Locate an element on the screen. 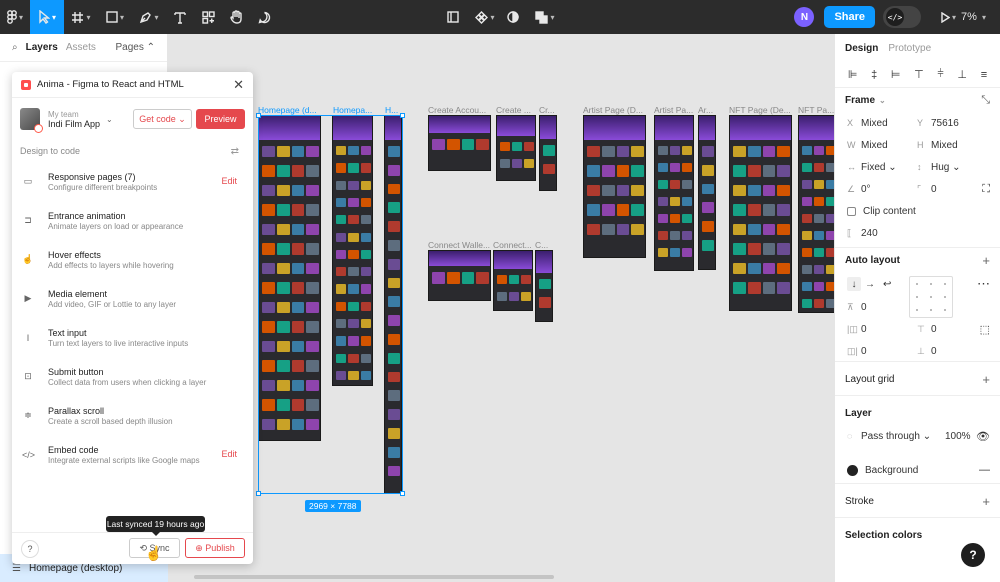 The image size is (1000, 582). chevron-down-icon: ⌄ is located at coordinates (882, 100).